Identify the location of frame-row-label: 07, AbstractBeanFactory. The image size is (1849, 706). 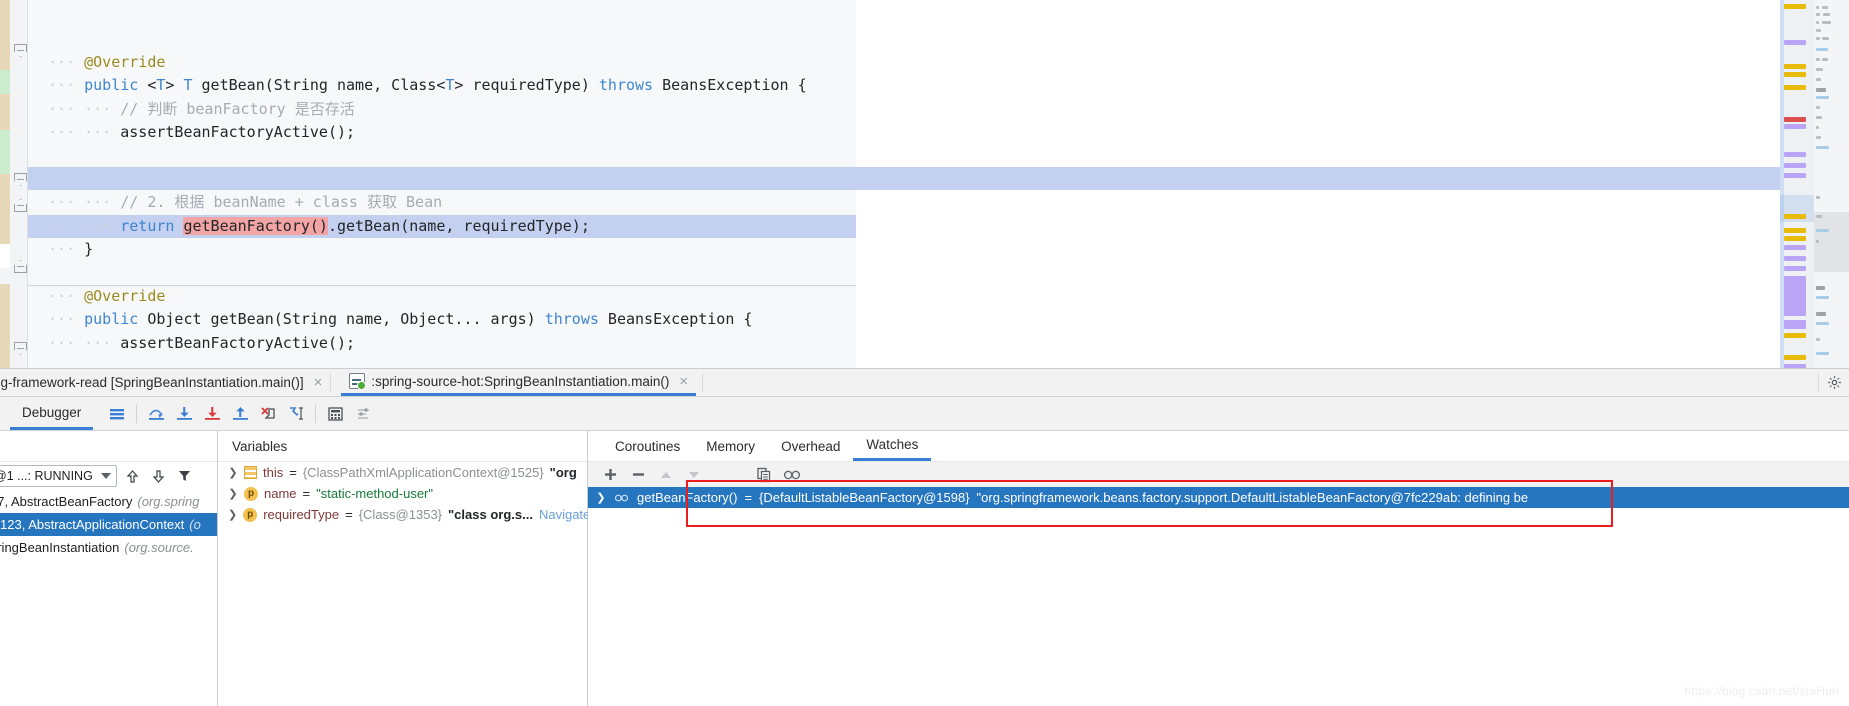
(66, 501).